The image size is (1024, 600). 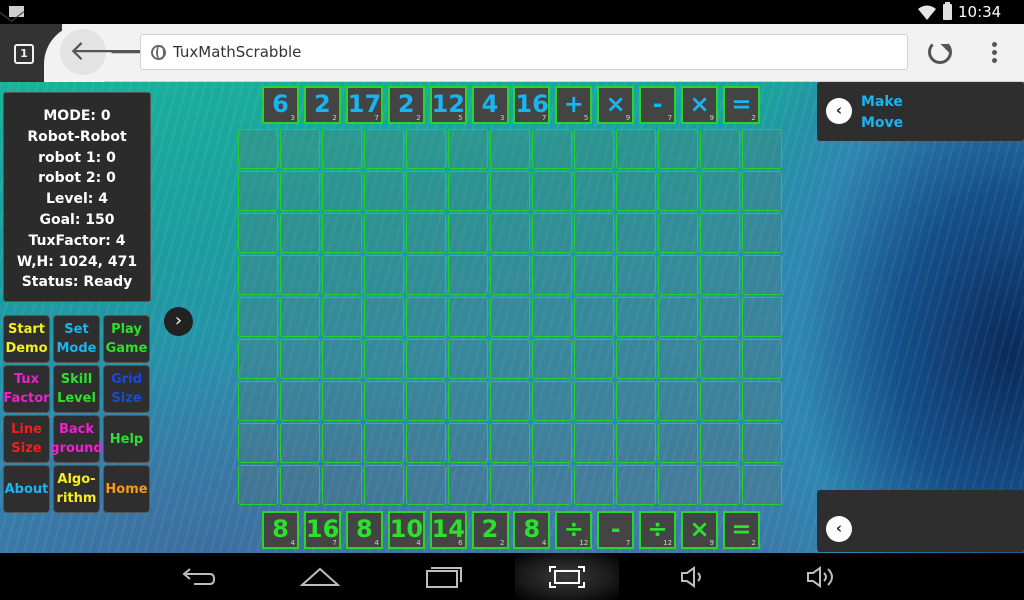 What do you see at coordinates (882, 113) in the screenshot?
I see `make-move-button: Make Move` at bounding box center [882, 113].